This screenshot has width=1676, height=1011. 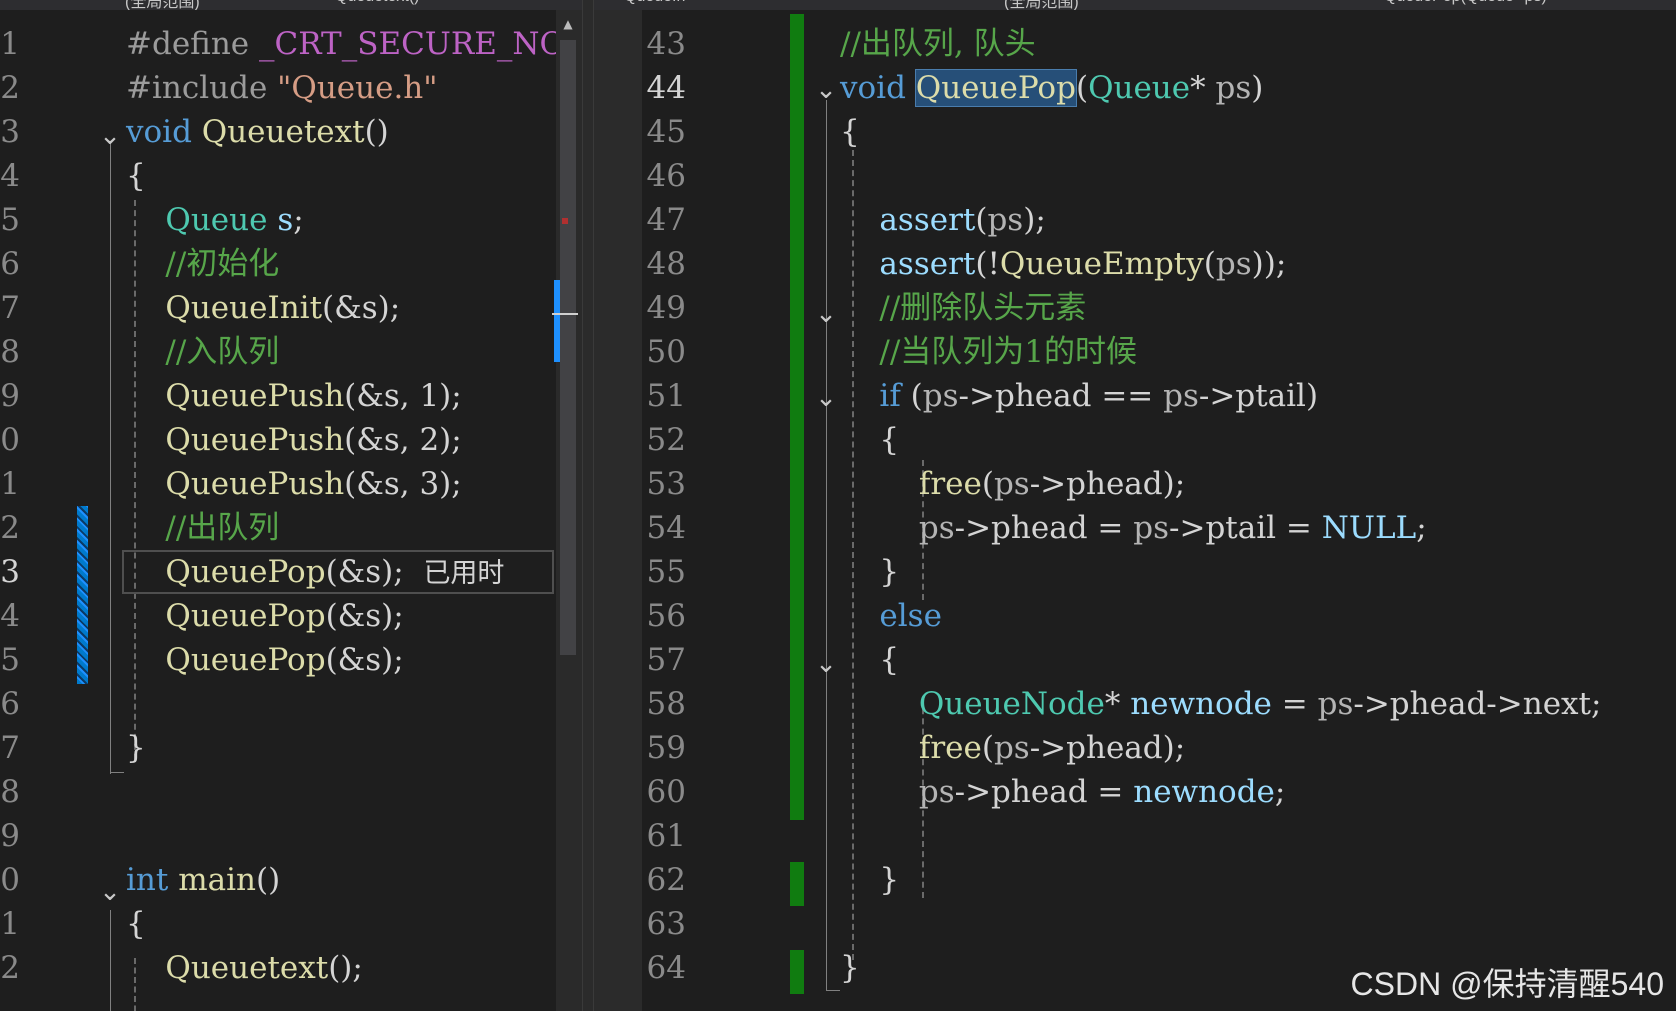 What do you see at coordinates (666, 176) in the screenshot?
I see `right-line-number: 46` at bounding box center [666, 176].